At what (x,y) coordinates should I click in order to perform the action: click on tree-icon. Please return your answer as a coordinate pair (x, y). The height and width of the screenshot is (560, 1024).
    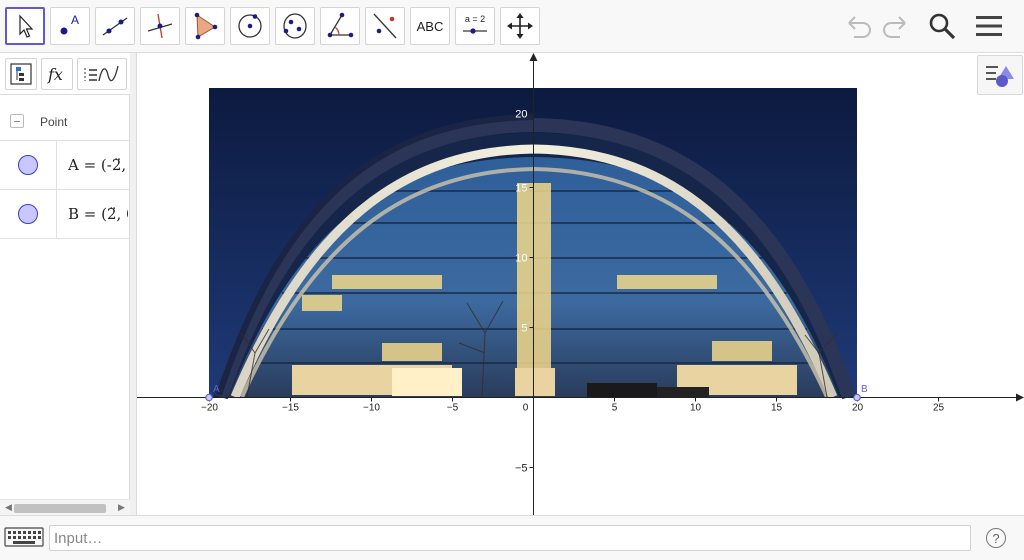
    Looking at the image, I should click on (21, 74).